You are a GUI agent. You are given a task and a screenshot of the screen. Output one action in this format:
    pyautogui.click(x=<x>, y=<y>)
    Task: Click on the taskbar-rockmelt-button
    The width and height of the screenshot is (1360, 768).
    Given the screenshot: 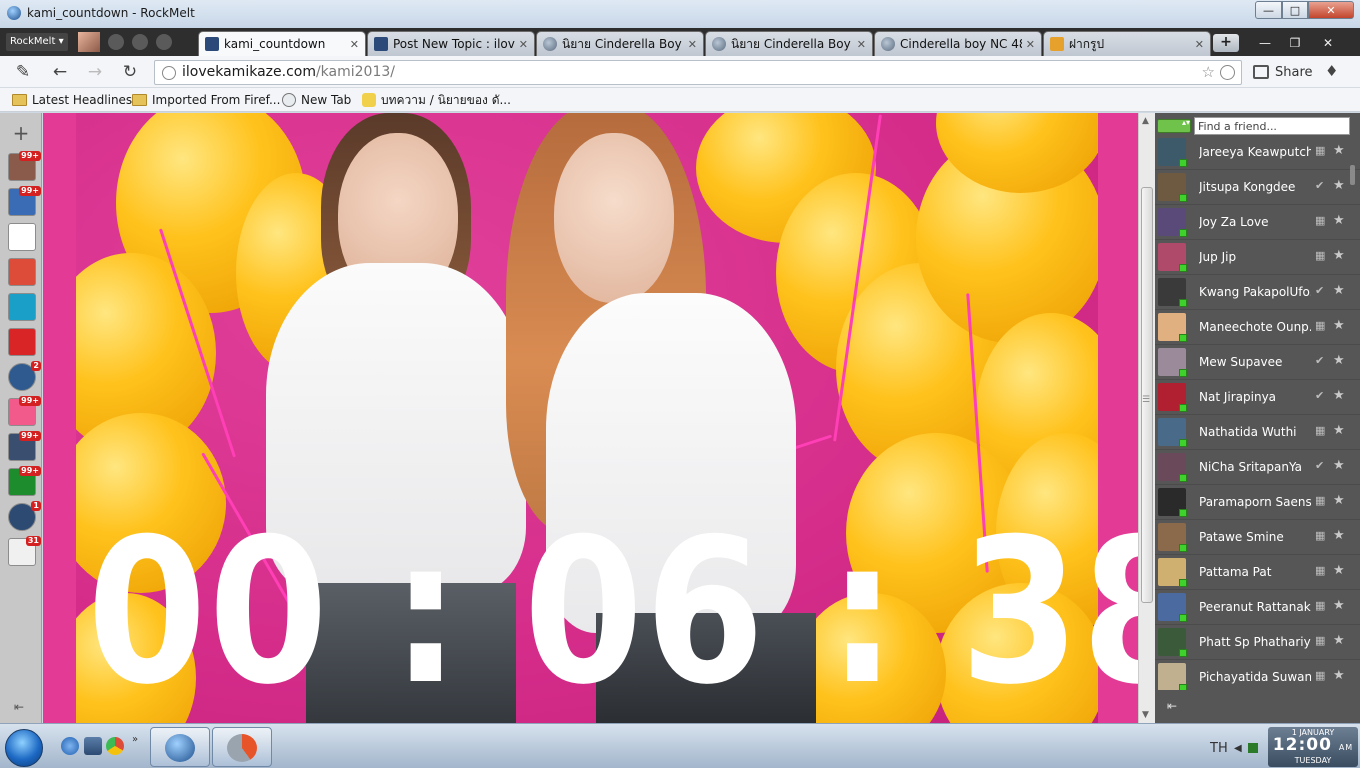 What is the action you would take?
    pyautogui.click(x=180, y=747)
    